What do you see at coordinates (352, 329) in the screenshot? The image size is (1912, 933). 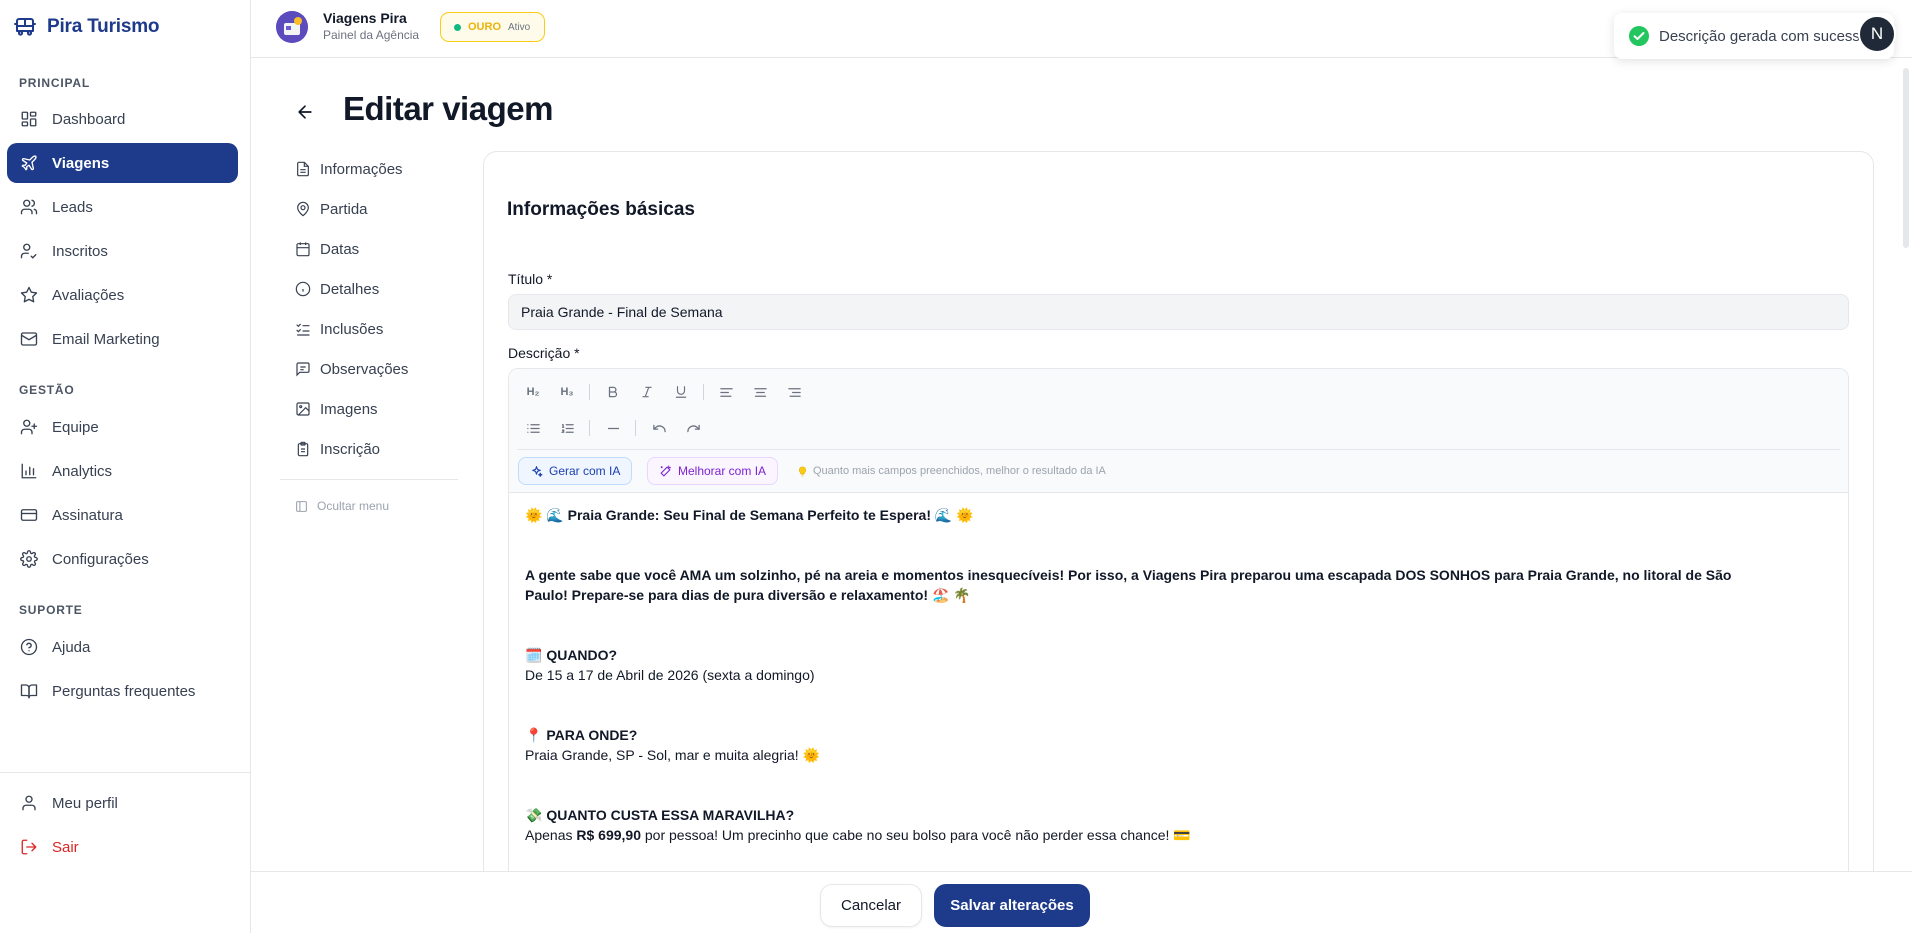 I see `section-nav-label: Inclusões` at bounding box center [352, 329].